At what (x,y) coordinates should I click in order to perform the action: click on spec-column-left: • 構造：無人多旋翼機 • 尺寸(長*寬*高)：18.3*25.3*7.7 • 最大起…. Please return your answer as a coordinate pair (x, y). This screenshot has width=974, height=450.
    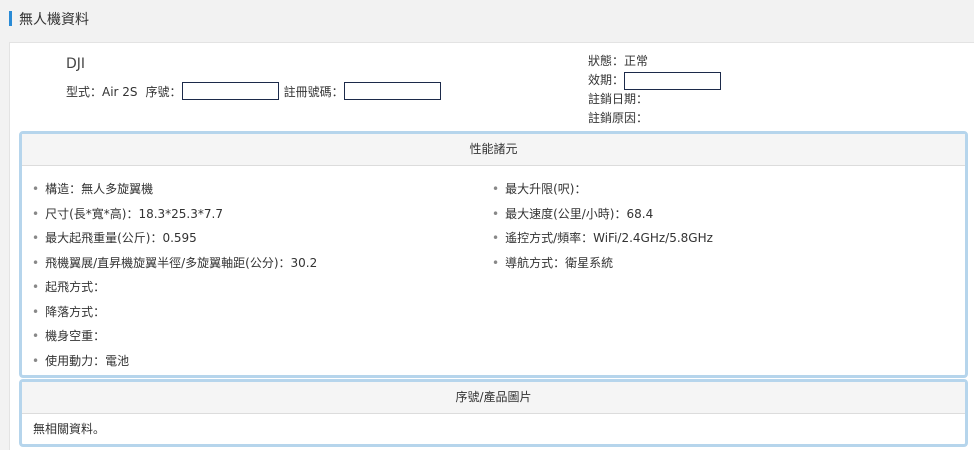
    Looking at the image, I should click on (174, 275).